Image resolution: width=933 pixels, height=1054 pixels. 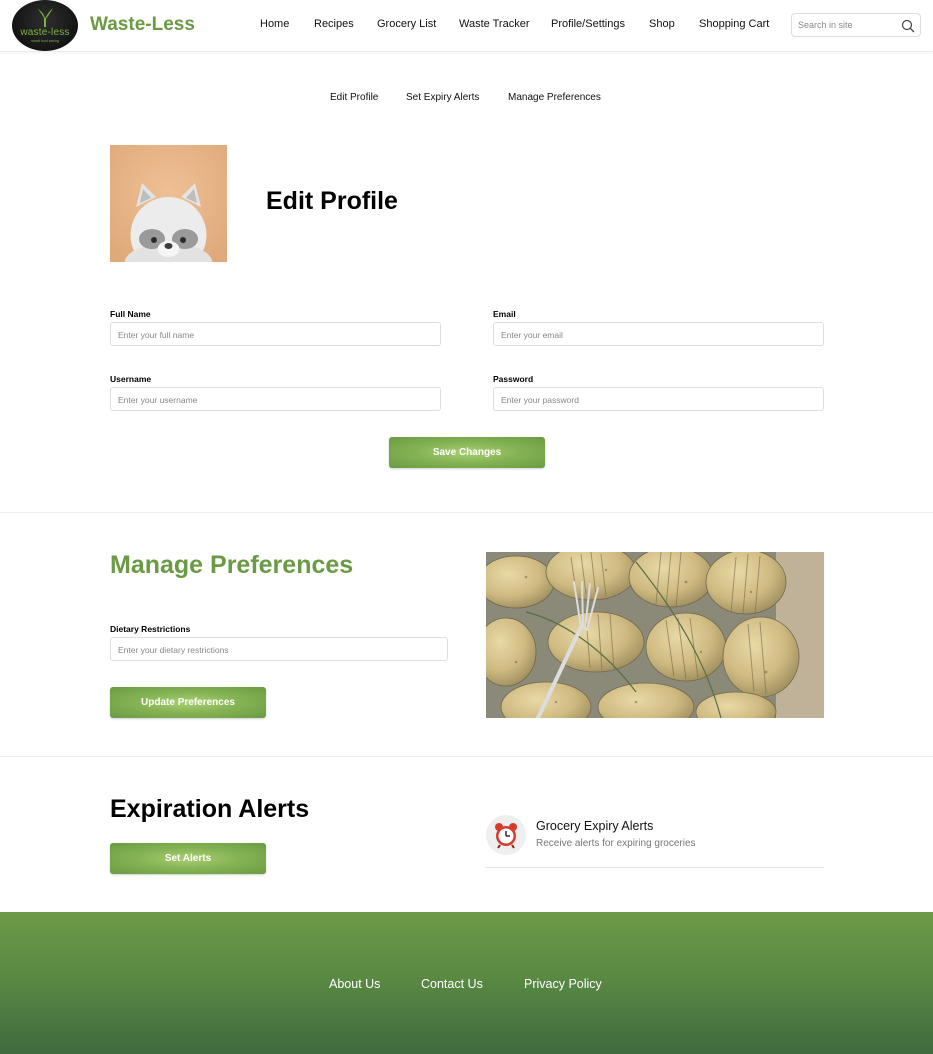 I want to click on email-placeholder: Enter your email, so click(x=532, y=335).